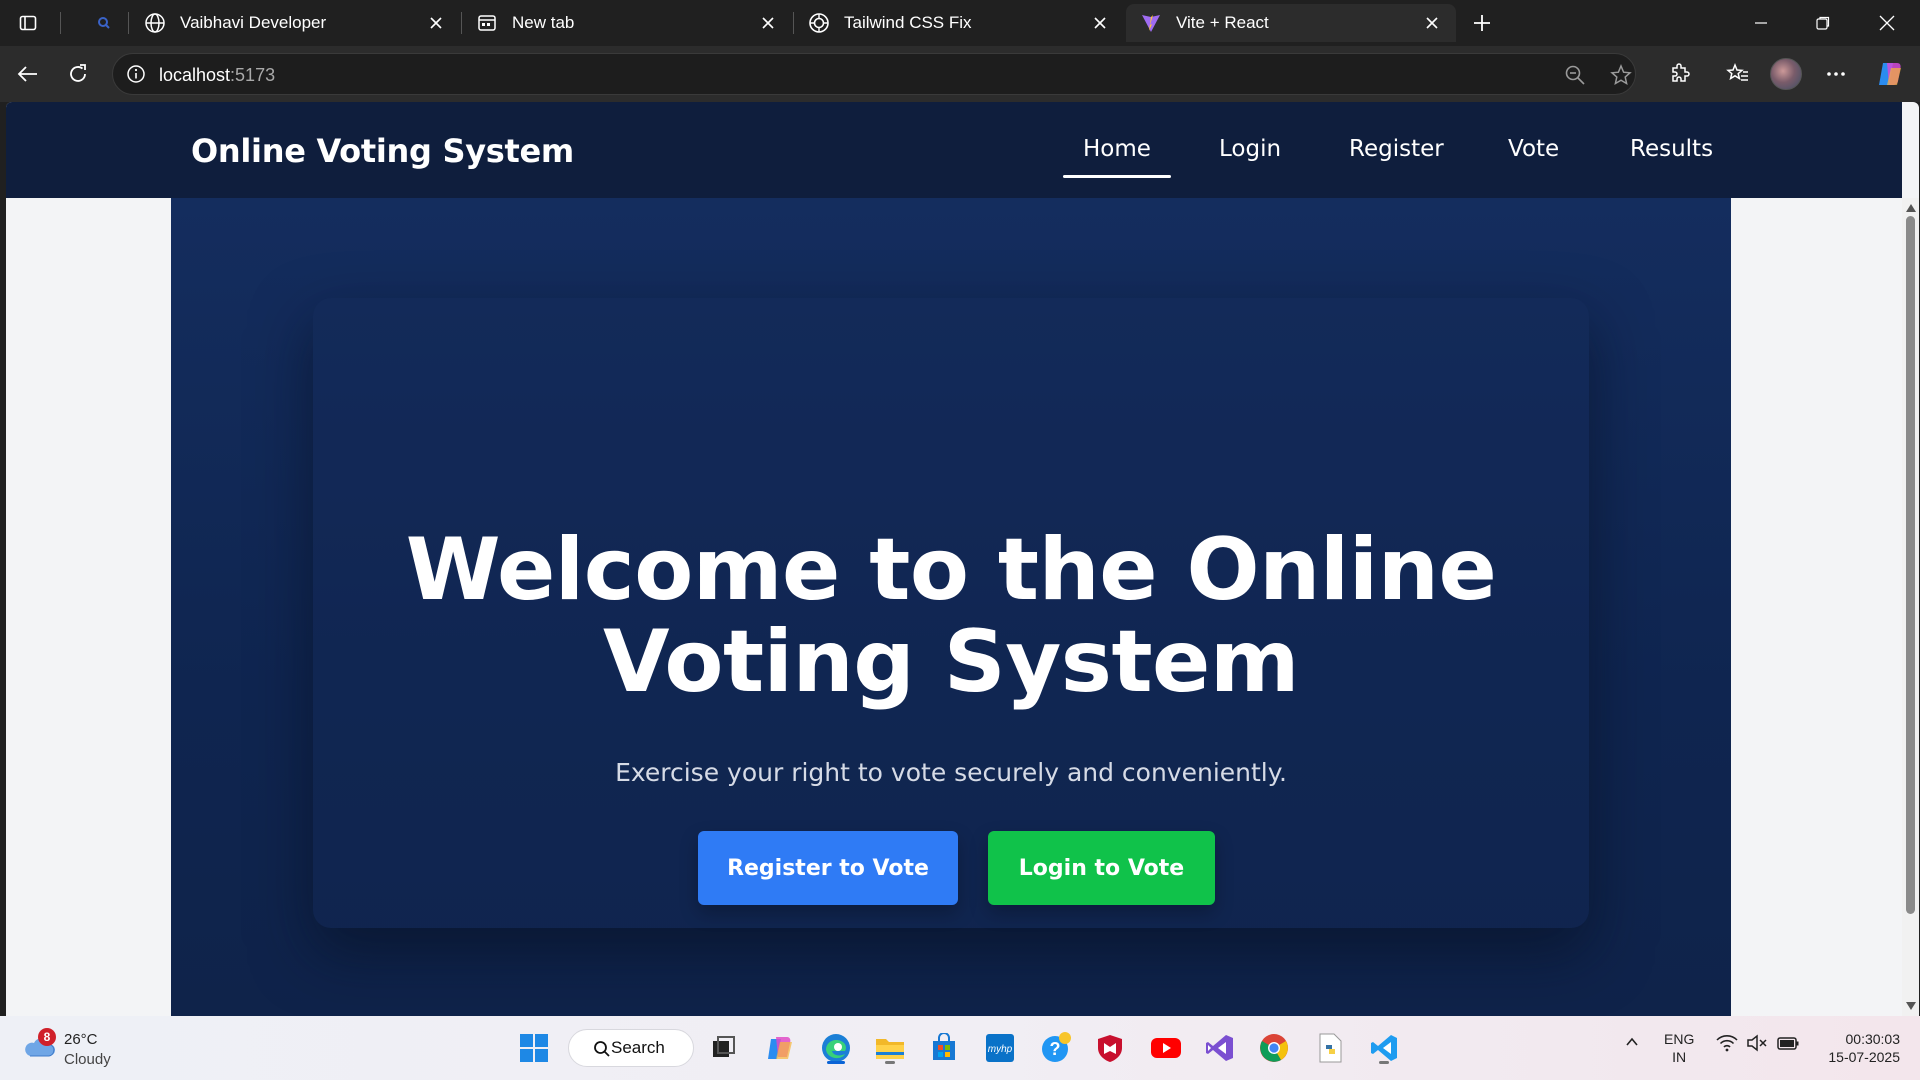 The width and height of the screenshot is (1920, 1080). I want to click on close-icon, so click(1887, 23).